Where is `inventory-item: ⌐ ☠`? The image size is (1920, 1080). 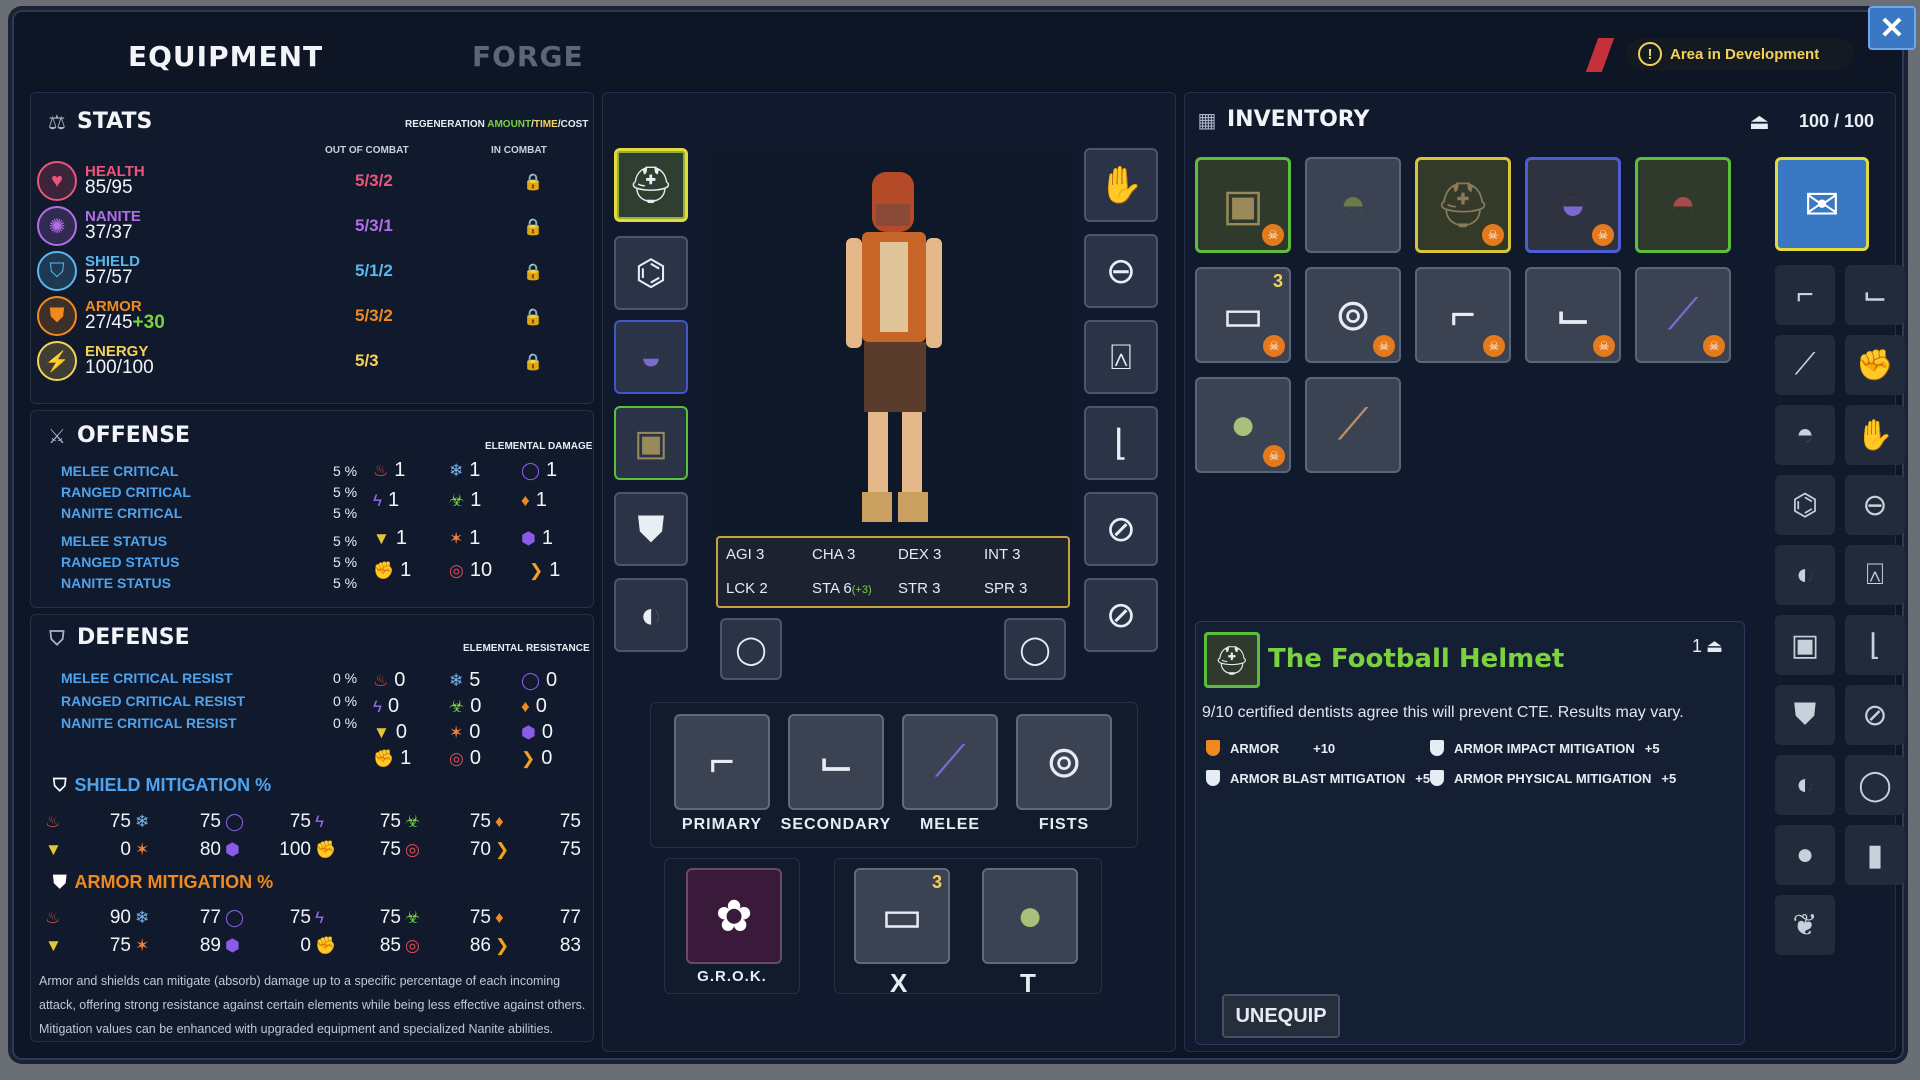
inventory-item: ⌐ ☠ is located at coordinates (1463, 315).